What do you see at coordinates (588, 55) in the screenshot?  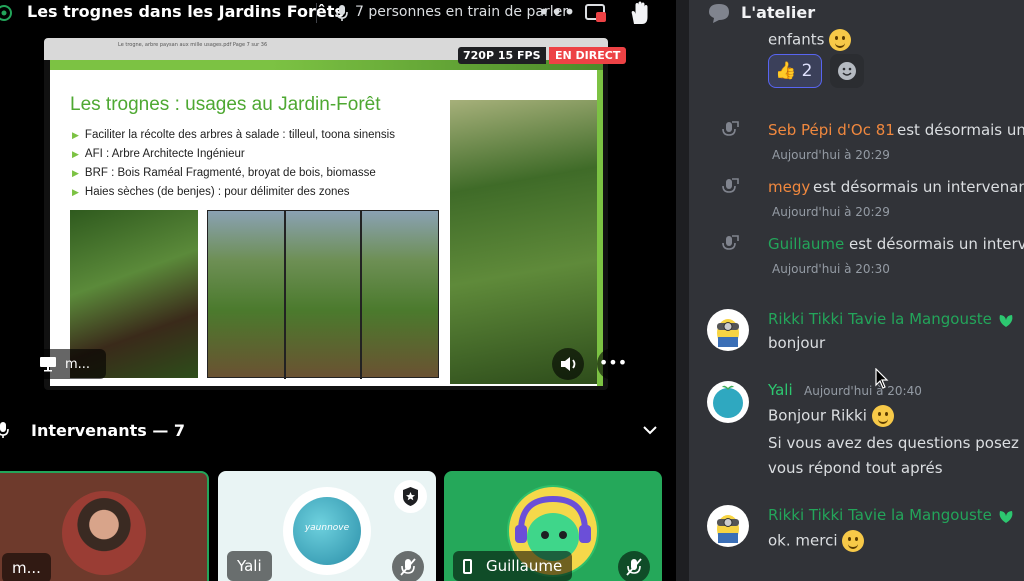 I see `live-badge: EN DIRECT` at bounding box center [588, 55].